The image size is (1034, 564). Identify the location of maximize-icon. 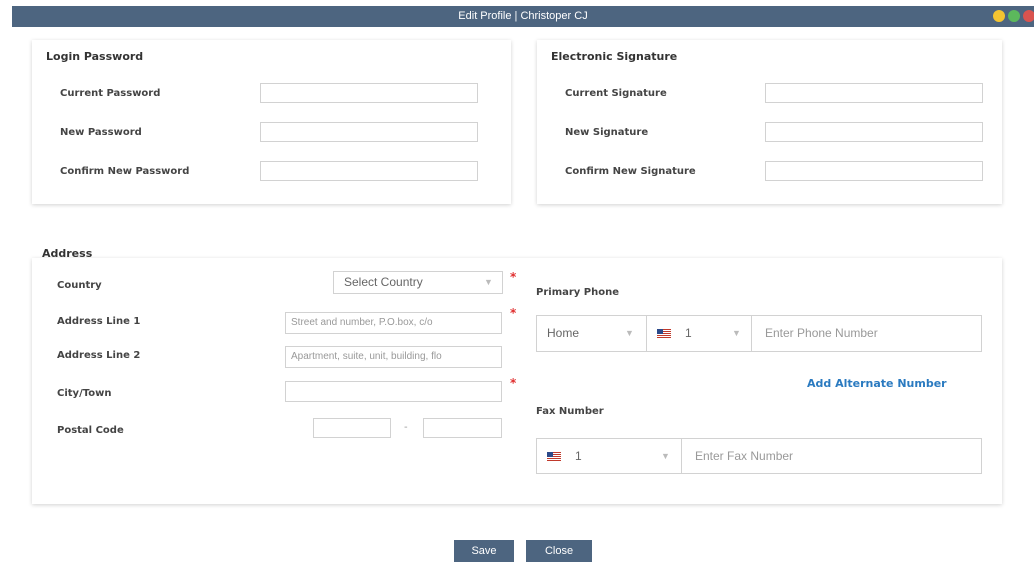
(1014, 16).